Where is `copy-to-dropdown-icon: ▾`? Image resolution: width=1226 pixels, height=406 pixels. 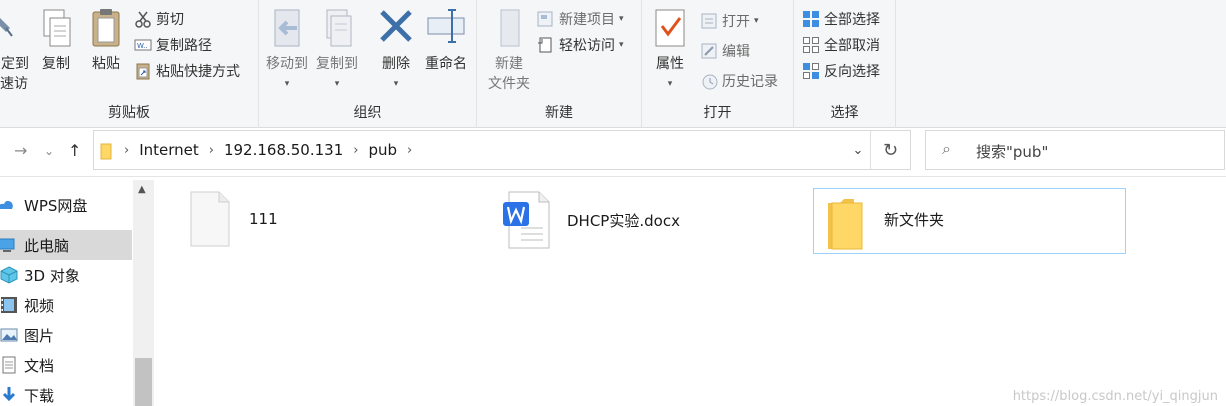
copy-to-dropdown-icon: ▾ is located at coordinates (337, 84).